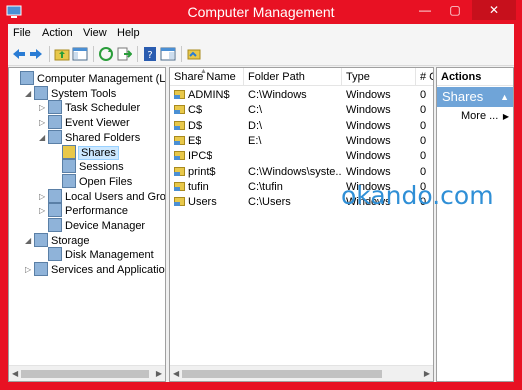 The width and height of the screenshot is (522, 390). I want to click on tree-item: ◢ System Tools, so click(71, 93).